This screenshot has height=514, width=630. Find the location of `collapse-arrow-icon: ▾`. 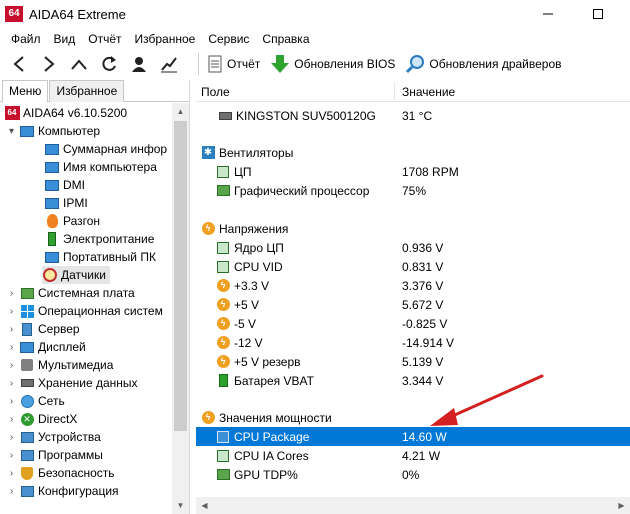

collapse-arrow-icon: ▾ is located at coordinates (11, 131).